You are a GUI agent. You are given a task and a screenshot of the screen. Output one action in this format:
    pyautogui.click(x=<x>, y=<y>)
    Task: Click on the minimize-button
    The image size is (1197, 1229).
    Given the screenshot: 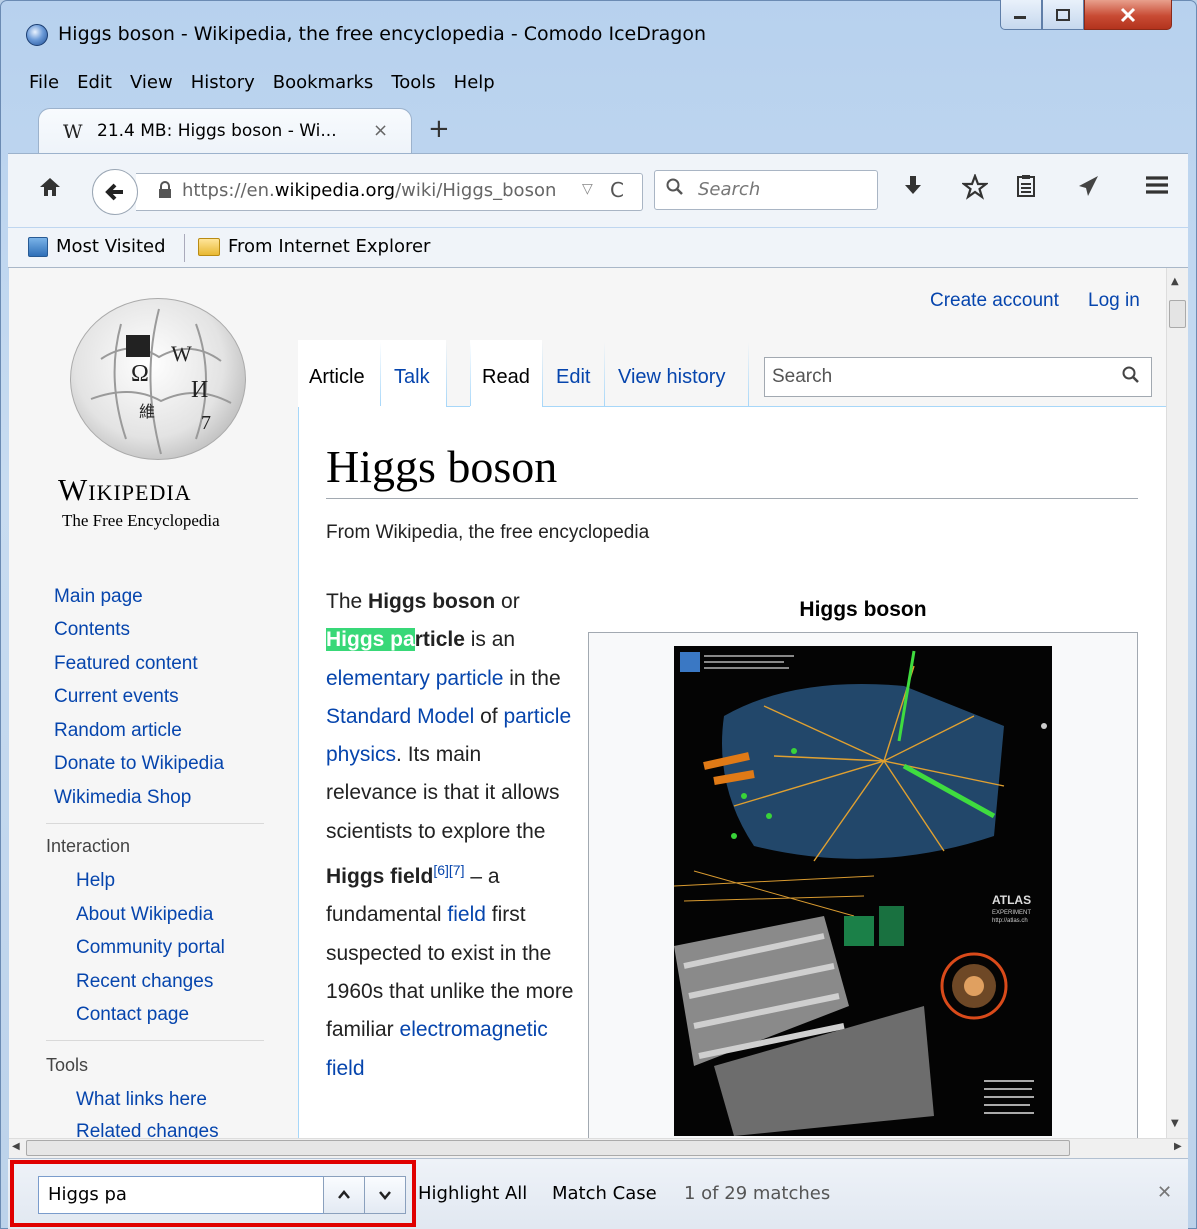 What is the action you would take?
    pyautogui.click(x=1021, y=15)
    